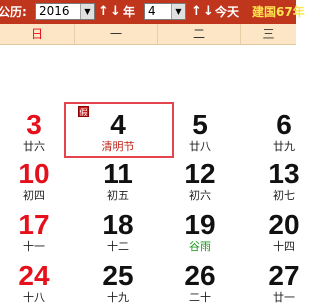  What do you see at coordinates (284, 246) in the screenshot?
I see `lunar-date: 十四` at bounding box center [284, 246].